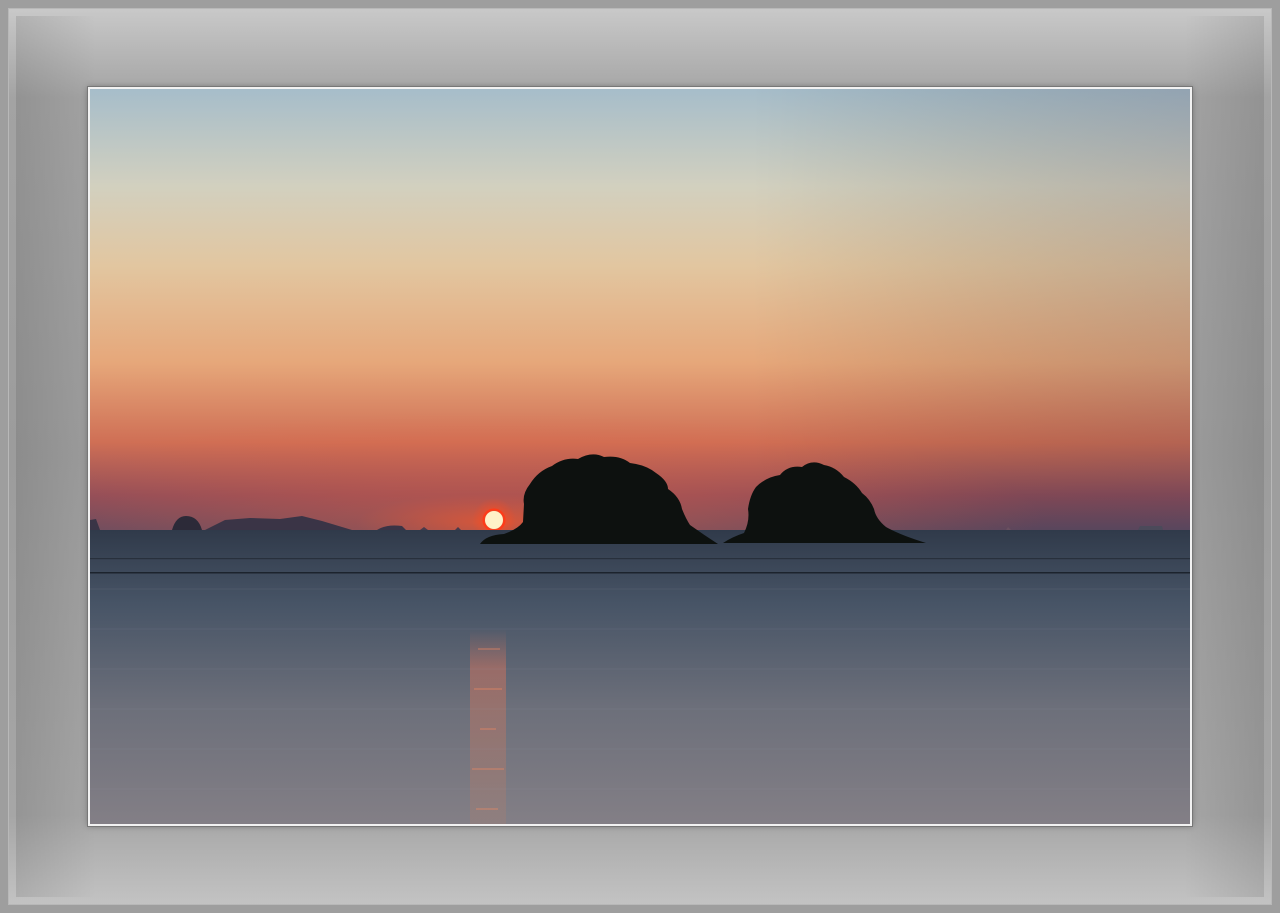  What do you see at coordinates (488, 726) in the screenshot?
I see `sun-reflection` at bounding box center [488, 726].